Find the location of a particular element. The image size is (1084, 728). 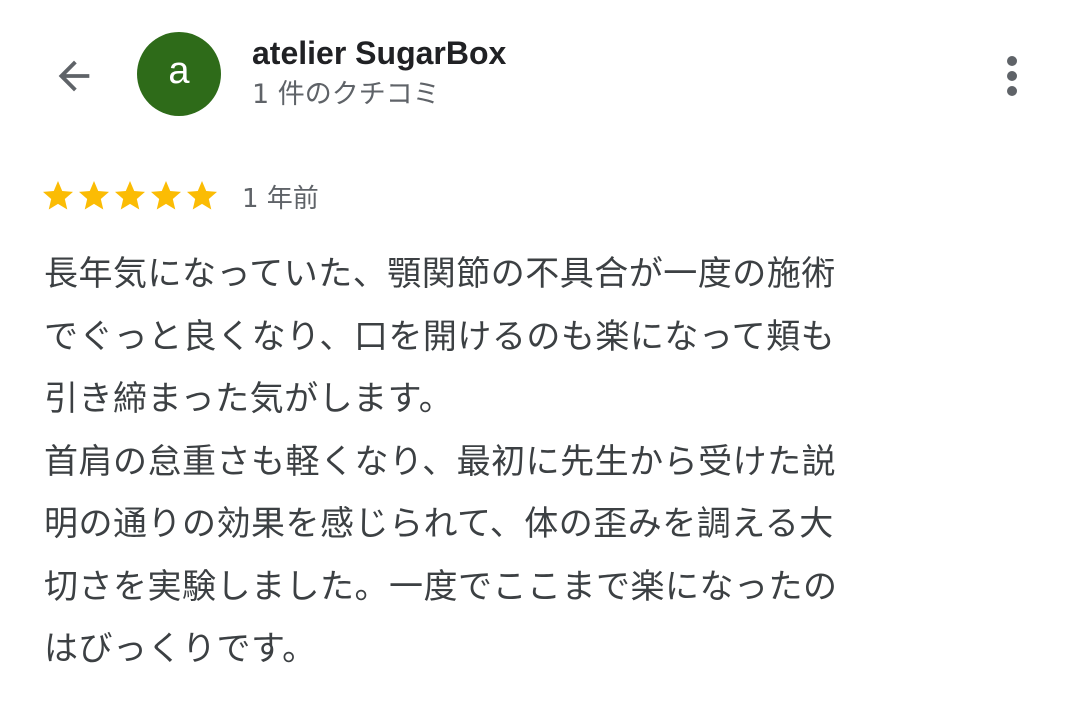

arrow-back-icon is located at coordinates (74, 76).